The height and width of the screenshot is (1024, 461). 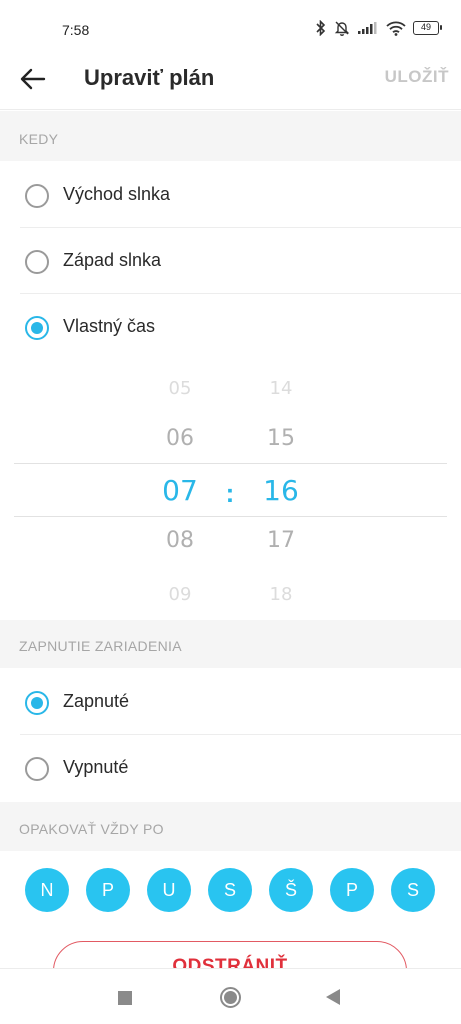 I want to click on option-label: Východ slnka, so click(x=117, y=194).